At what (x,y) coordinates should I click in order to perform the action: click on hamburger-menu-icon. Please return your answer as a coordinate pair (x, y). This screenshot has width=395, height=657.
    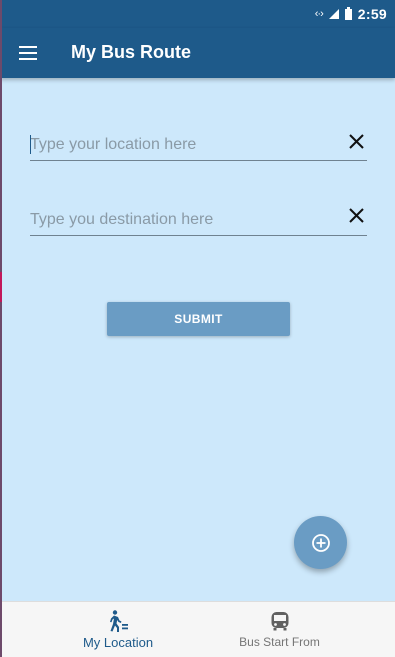
    Looking at the image, I should click on (28, 53).